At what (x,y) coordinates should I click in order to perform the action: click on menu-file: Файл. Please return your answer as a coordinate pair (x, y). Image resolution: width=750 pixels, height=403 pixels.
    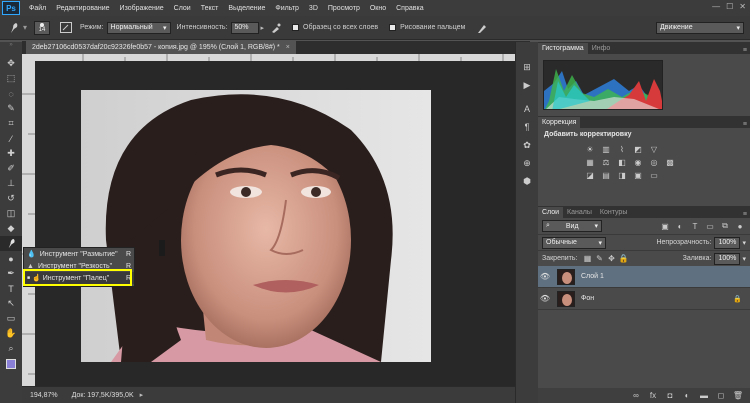
    Looking at the image, I should click on (37, 8).